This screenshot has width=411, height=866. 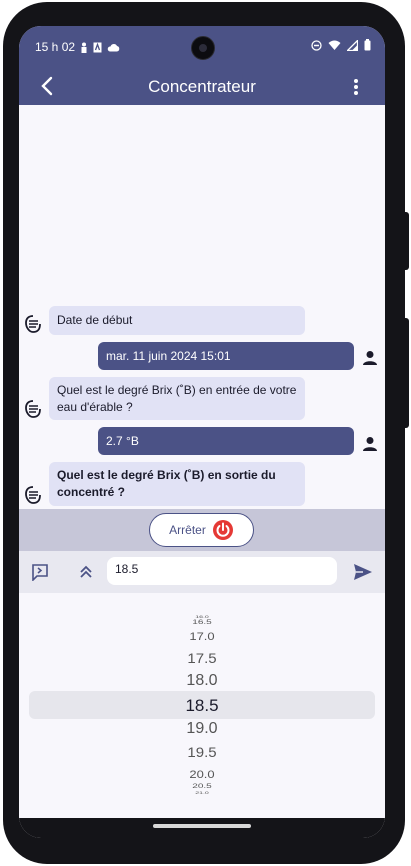 What do you see at coordinates (122, 441) in the screenshot?
I see `message-text: 2.7 °B` at bounding box center [122, 441].